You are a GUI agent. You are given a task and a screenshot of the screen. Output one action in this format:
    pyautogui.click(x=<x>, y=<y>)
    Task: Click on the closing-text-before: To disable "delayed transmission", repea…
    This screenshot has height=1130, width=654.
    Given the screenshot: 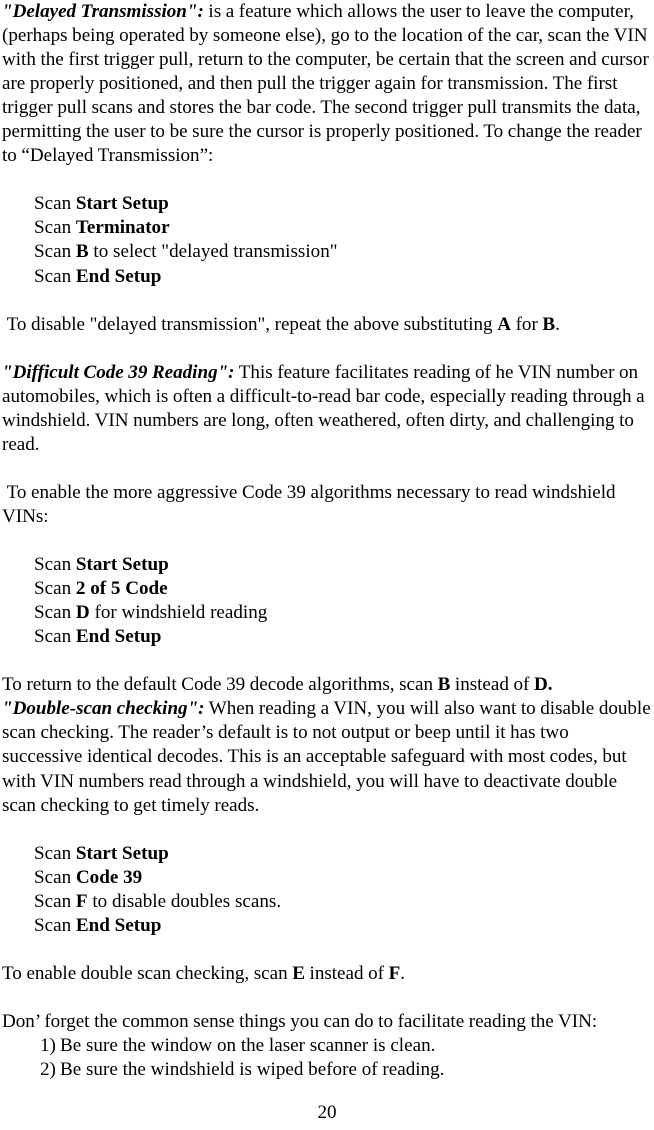 What is the action you would take?
    pyautogui.click(x=250, y=324)
    